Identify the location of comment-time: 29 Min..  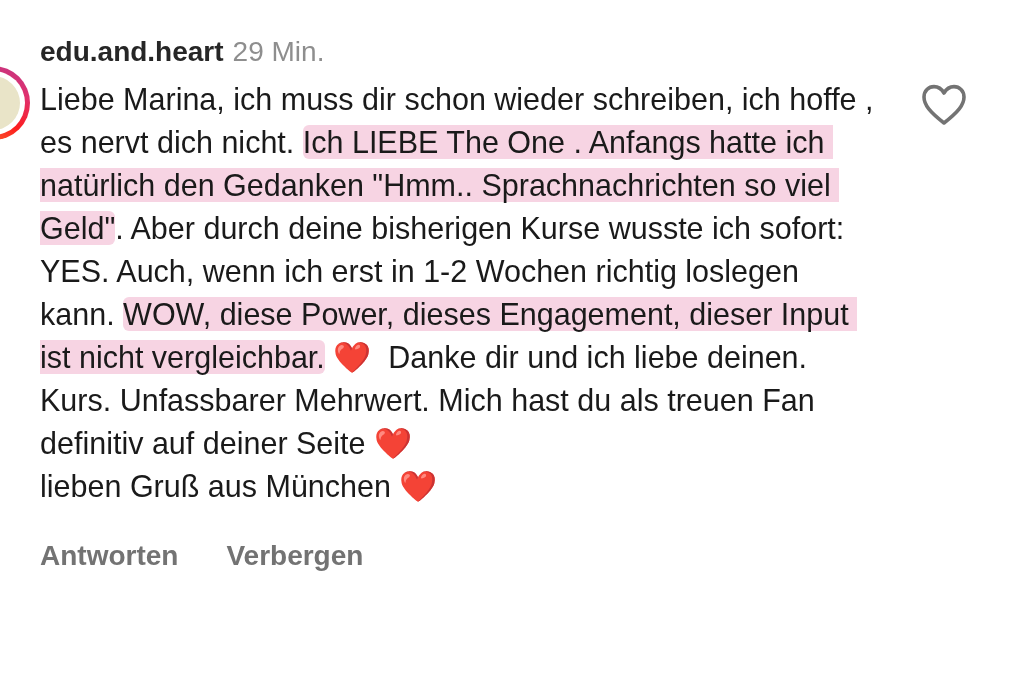
(278, 52).